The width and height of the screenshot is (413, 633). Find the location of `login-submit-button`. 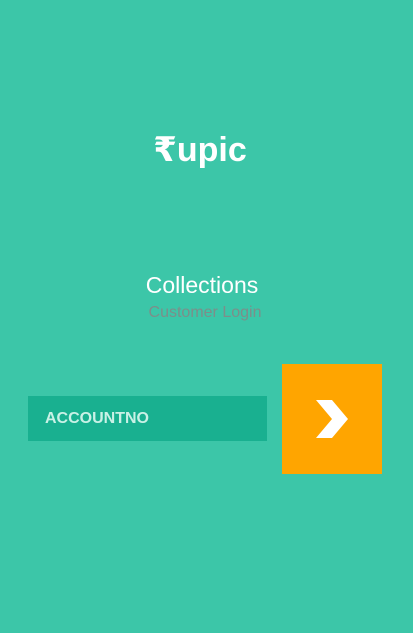

login-submit-button is located at coordinates (332, 419).